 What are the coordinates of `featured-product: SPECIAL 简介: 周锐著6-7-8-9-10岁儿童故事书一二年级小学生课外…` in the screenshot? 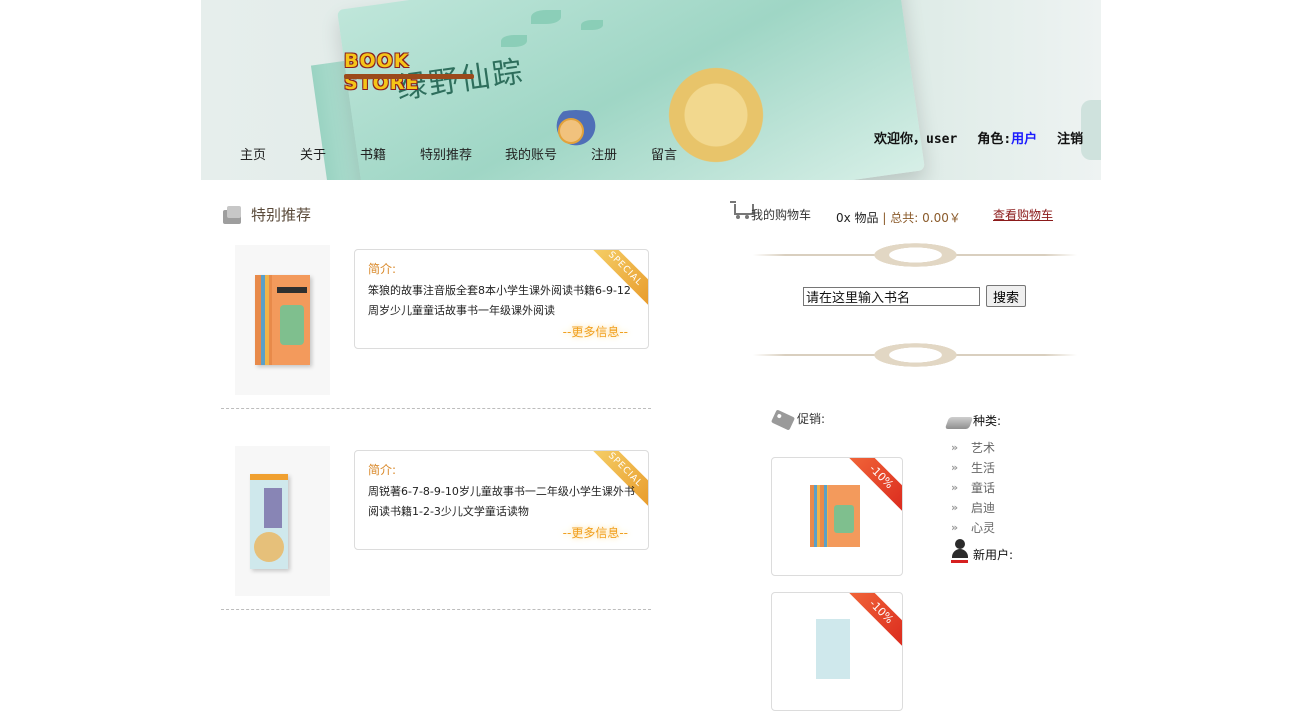 It's located at (436, 509).